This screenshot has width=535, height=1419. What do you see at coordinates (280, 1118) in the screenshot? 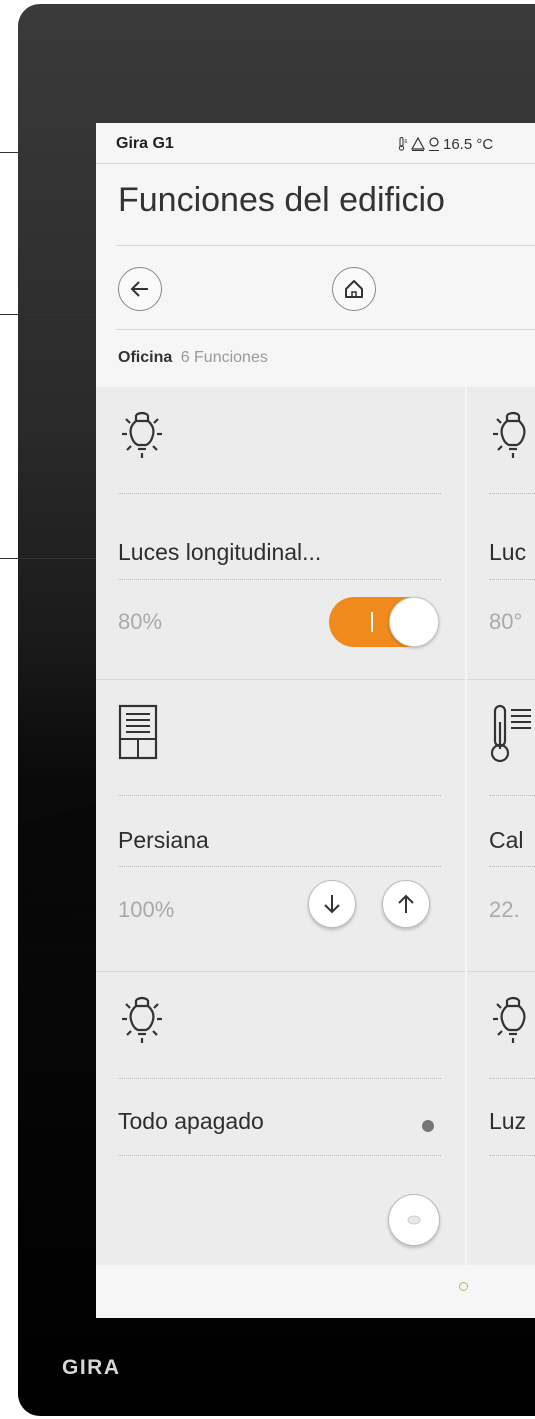
I see `function-tile-todo-apagado: Todo apagado` at bounding box center [280, 1118].